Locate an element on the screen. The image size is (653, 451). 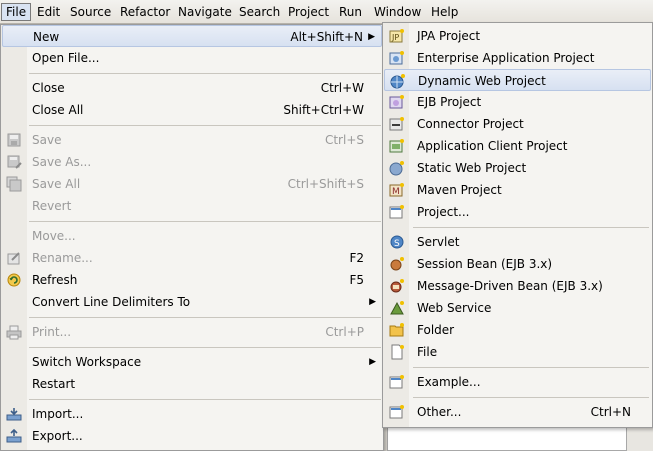
menu-item-label: Restart is located at coordinates (54, 384).